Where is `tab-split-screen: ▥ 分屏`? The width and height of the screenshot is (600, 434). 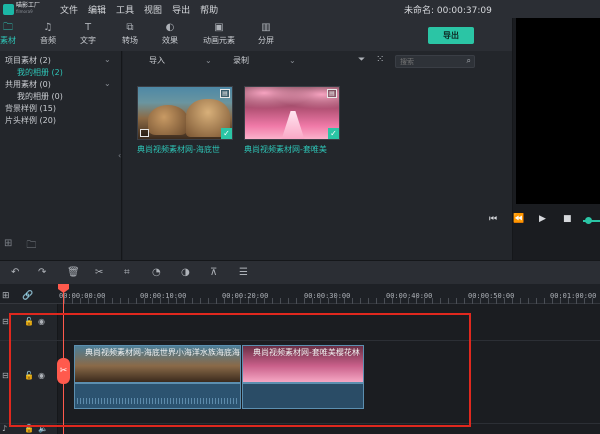 tab-split-screen: ▥ 分屏 is located at coordinates (266, 34).